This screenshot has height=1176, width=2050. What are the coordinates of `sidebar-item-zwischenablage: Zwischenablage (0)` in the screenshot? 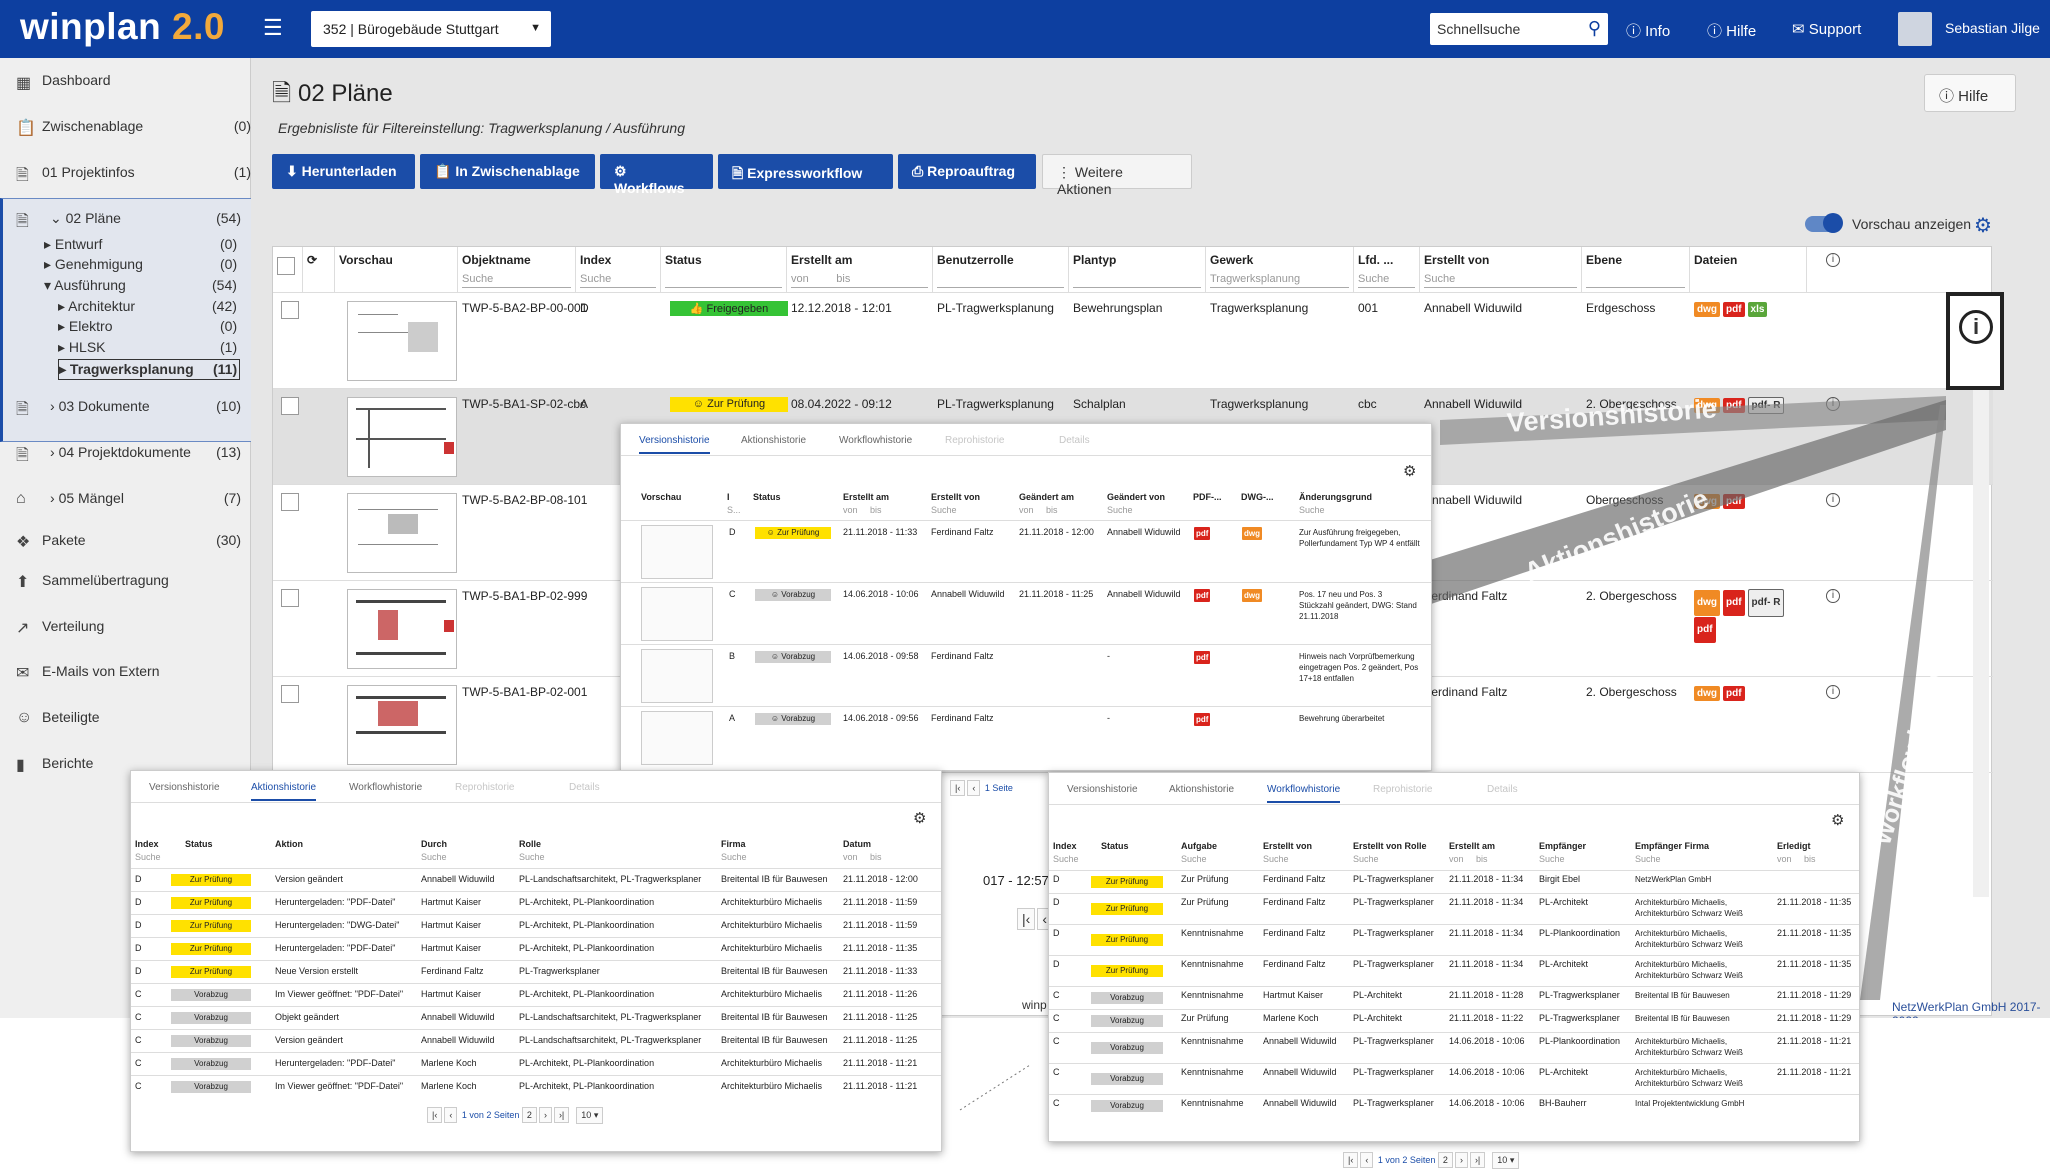 It's located at (146, 126).